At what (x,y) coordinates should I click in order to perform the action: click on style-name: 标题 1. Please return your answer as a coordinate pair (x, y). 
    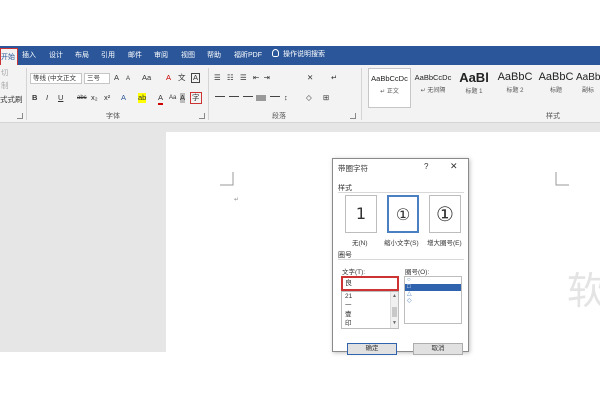
    Looking at the image, I should click on (474, 92).